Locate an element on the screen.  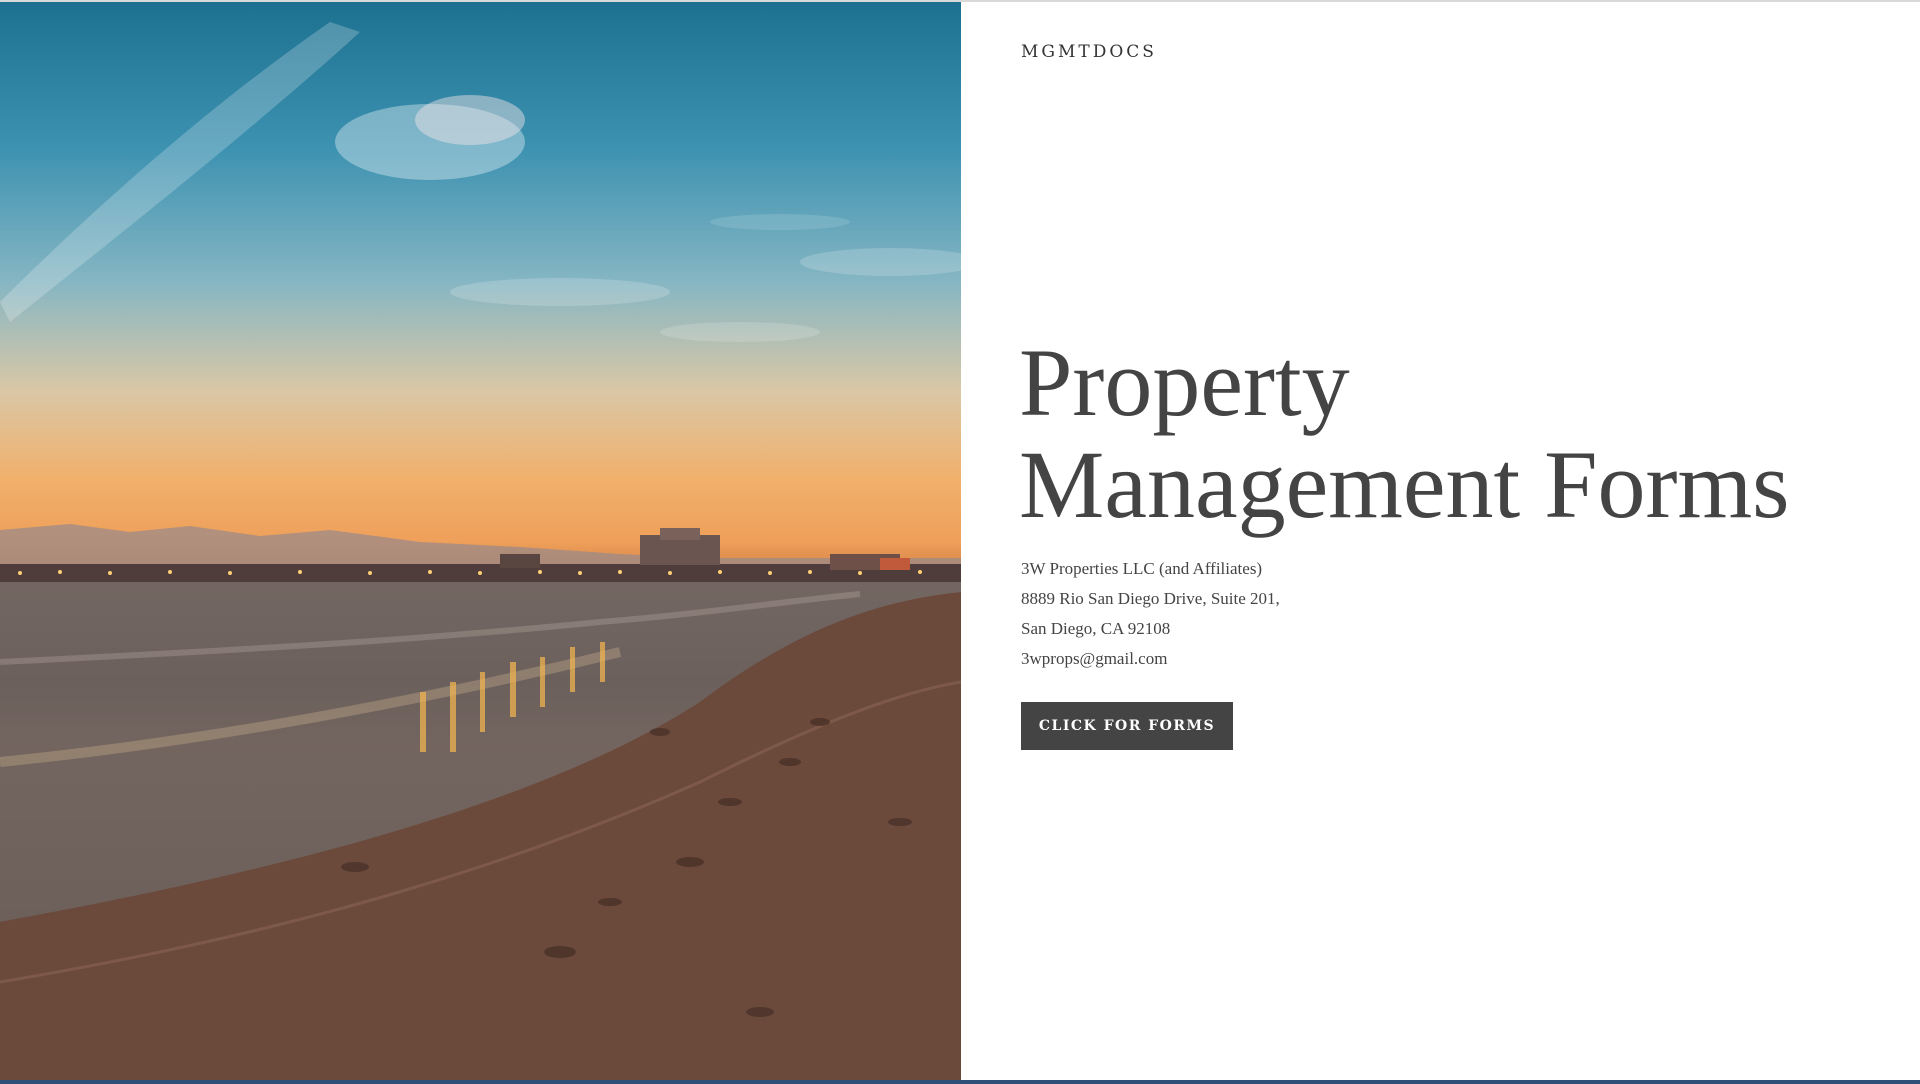
company-name: 3W Properties LLC (and Affiliates) is located at coordinates (1142, 568).